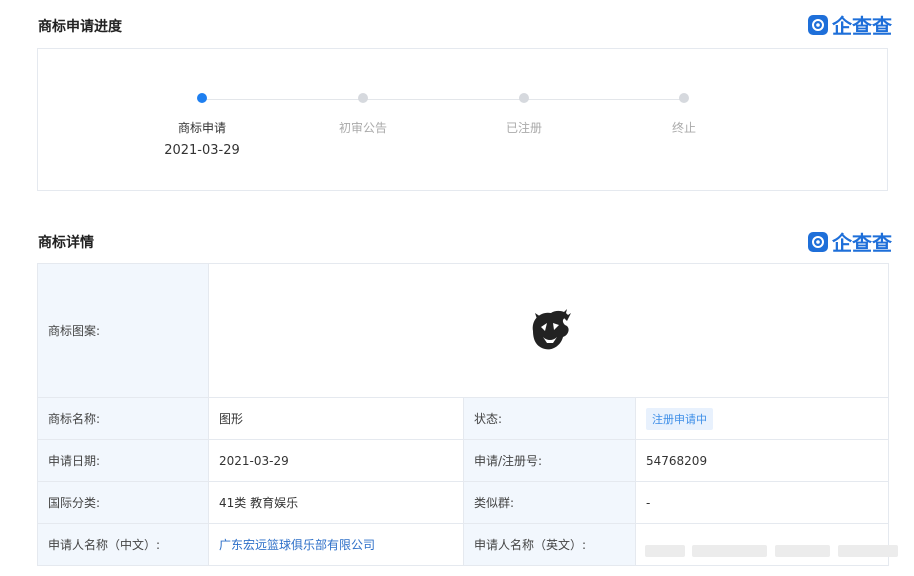 Image resolution: width=914 pixels, height=576 pixels. I want to click on step-trademark-application: 商标申请 2021-03-29, so click(202, 125).